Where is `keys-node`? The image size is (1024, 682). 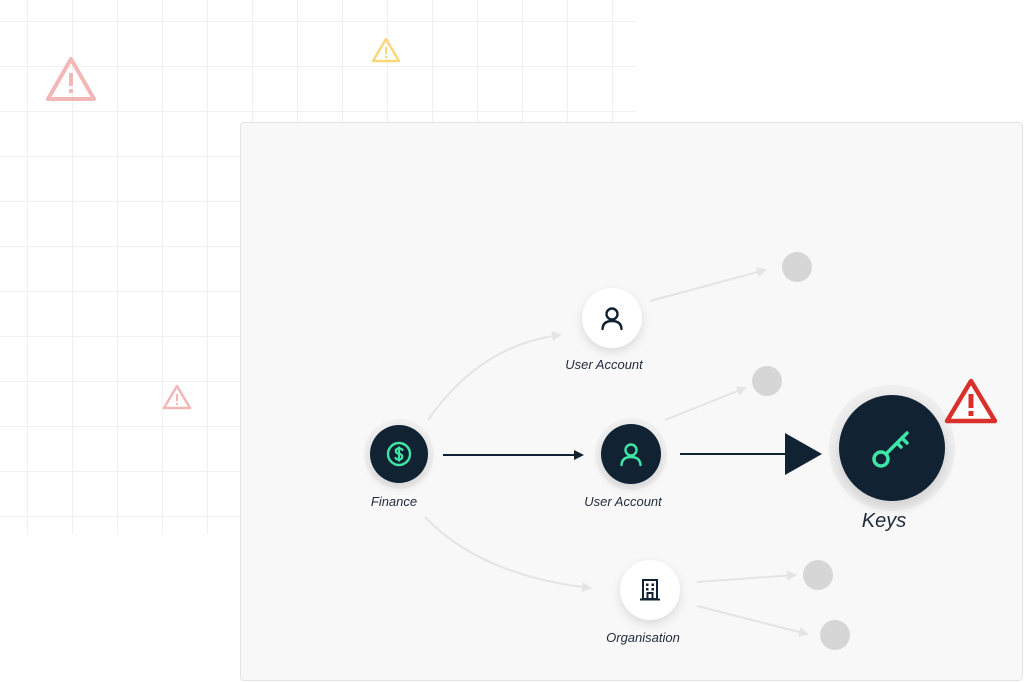
keys-node is located at coordinates (892, 448).